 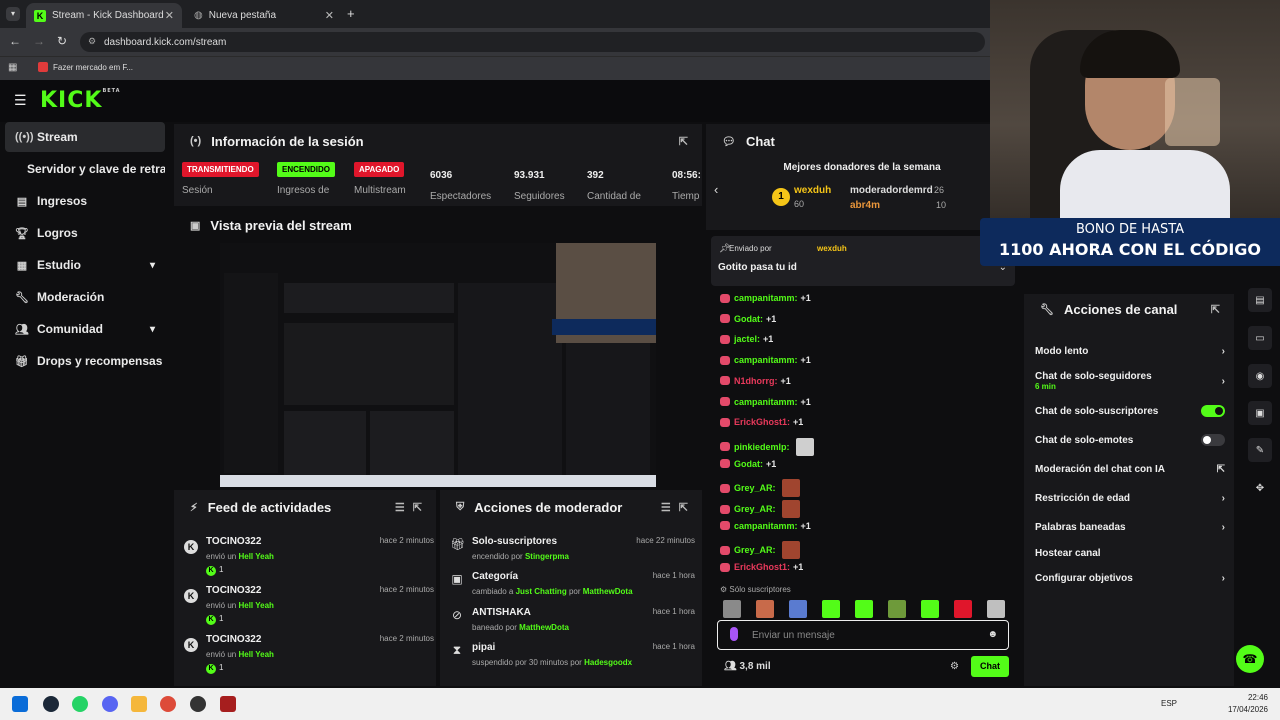 I want to click on start-icon, so click(x=20, y=704).